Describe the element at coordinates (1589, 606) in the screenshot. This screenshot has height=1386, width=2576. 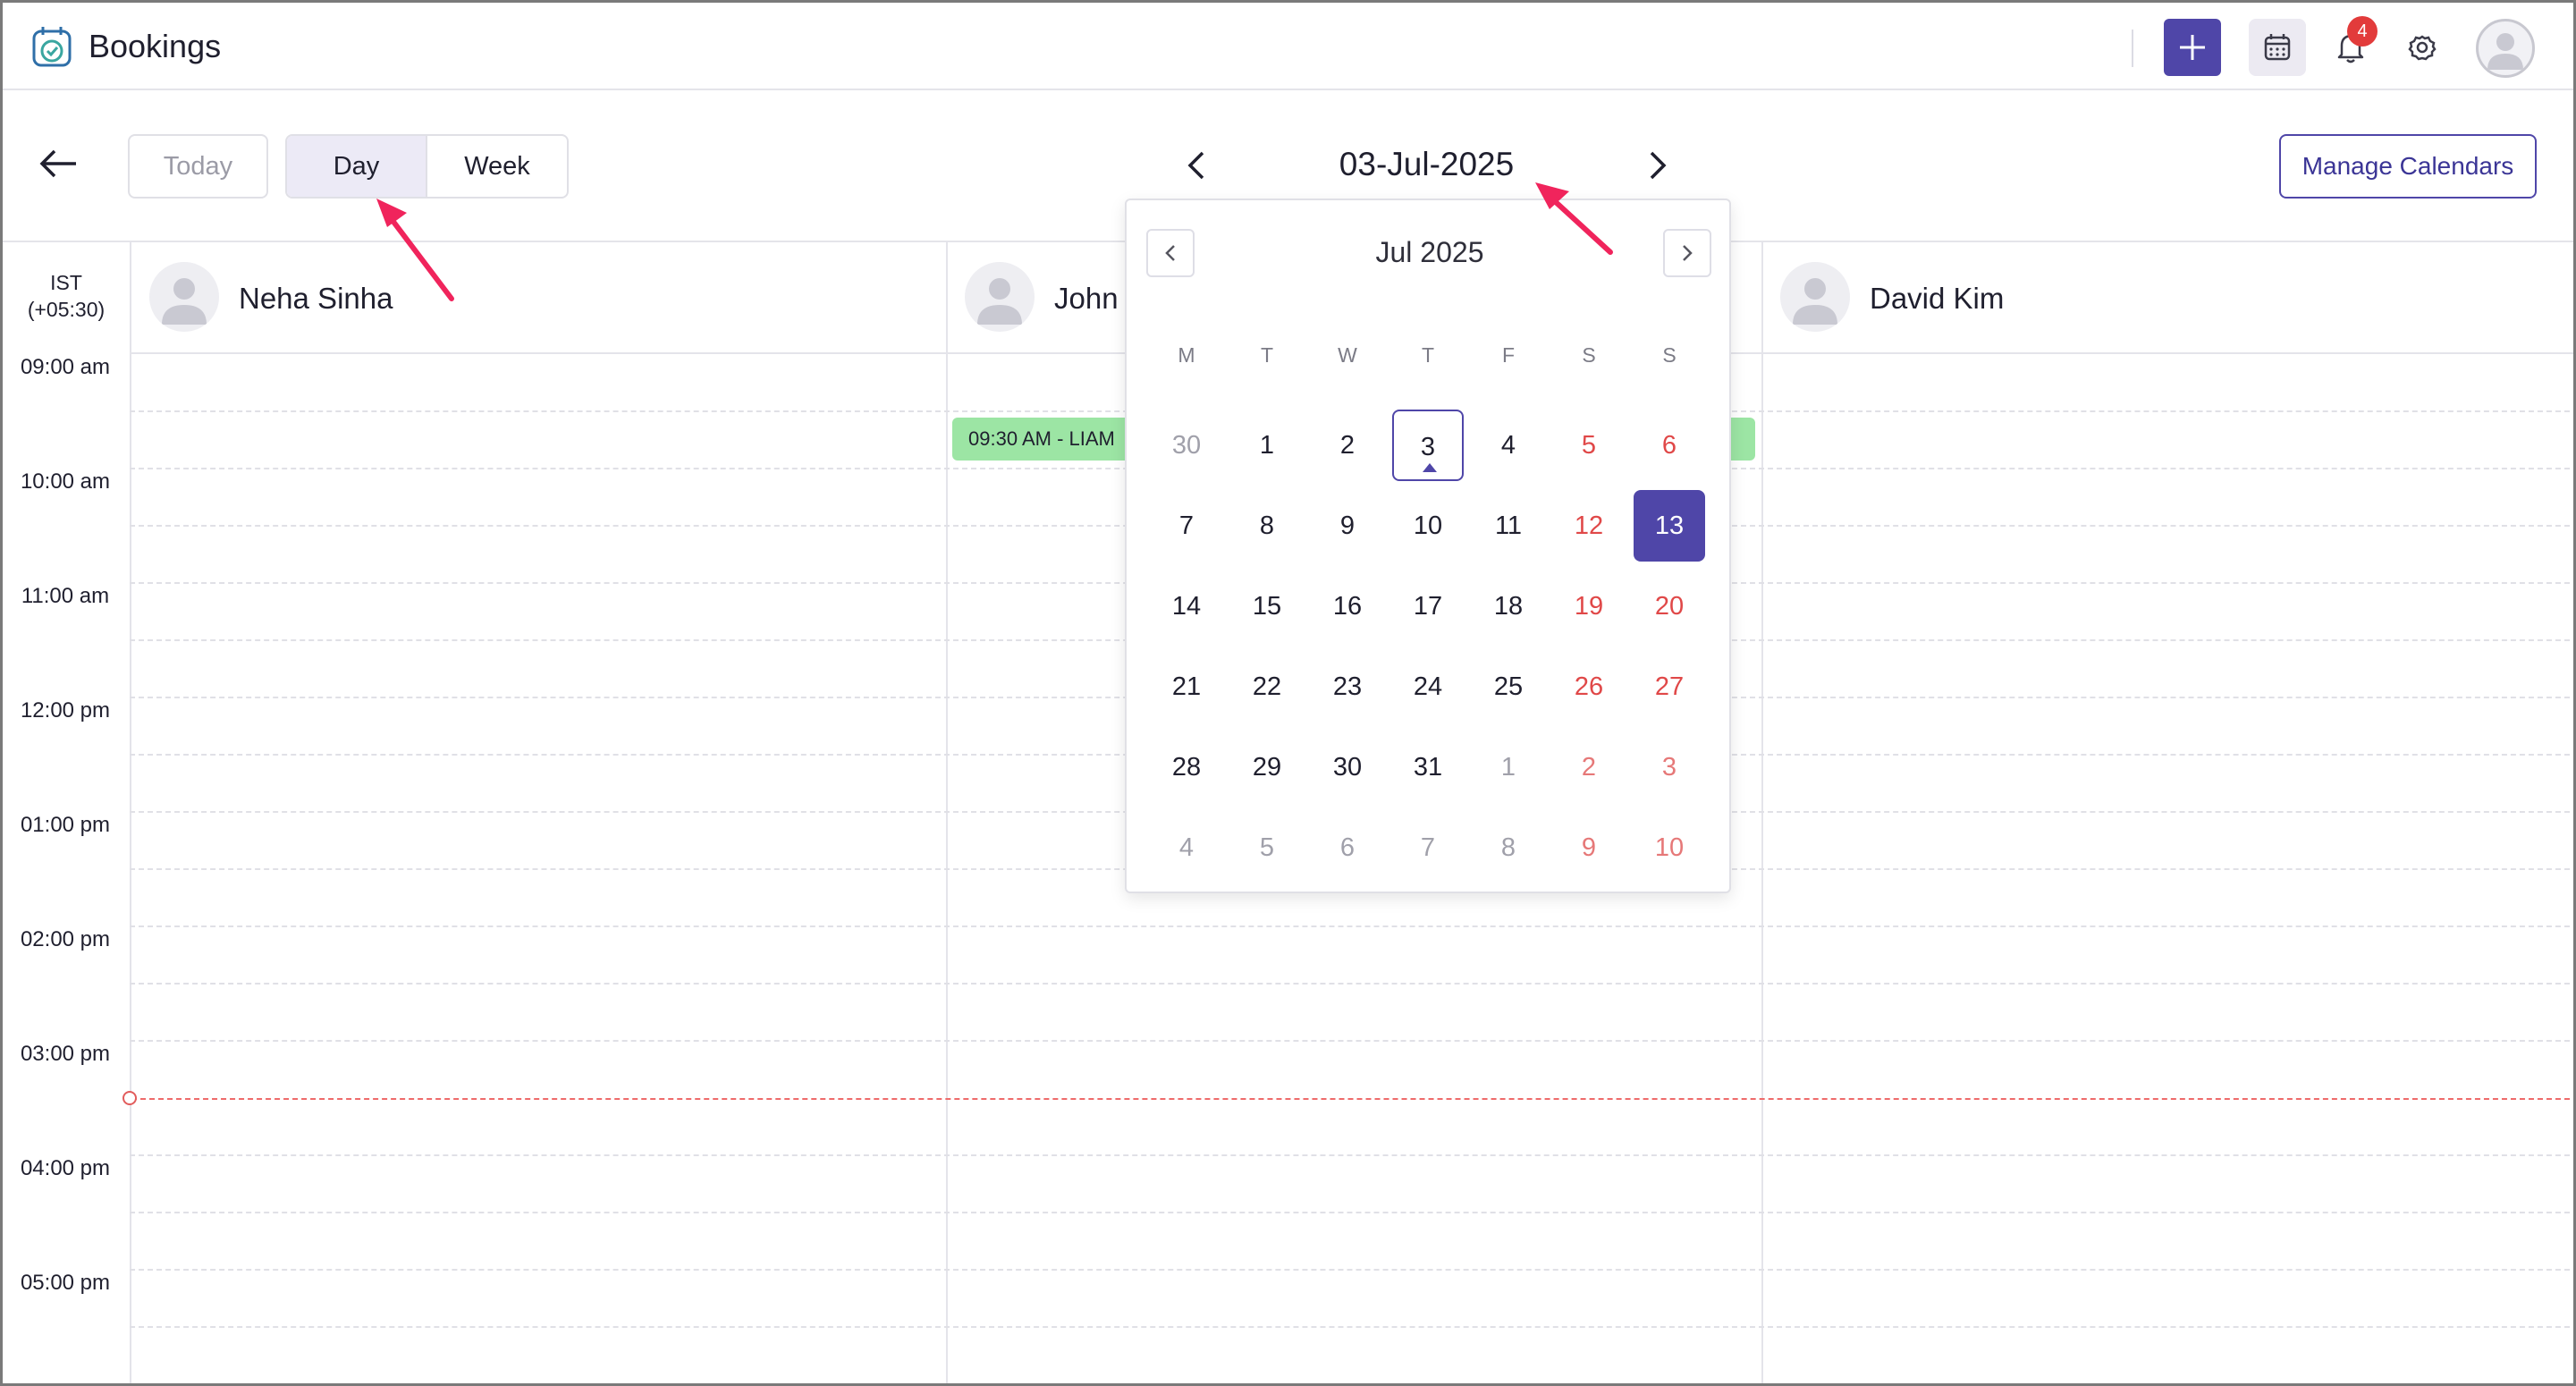
I see `picker-day: 19` at that location.